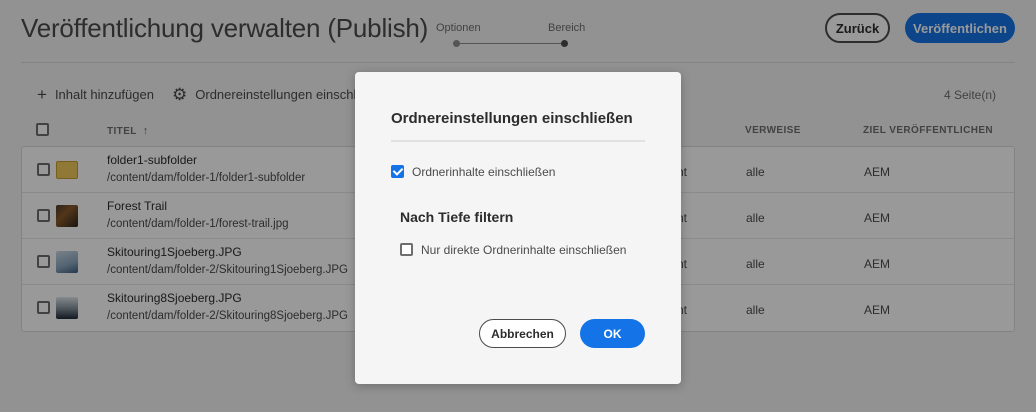 This screenshot has width=1036, height=412. I want to click on cancel-button: Abbrechen, so click(522, 333).